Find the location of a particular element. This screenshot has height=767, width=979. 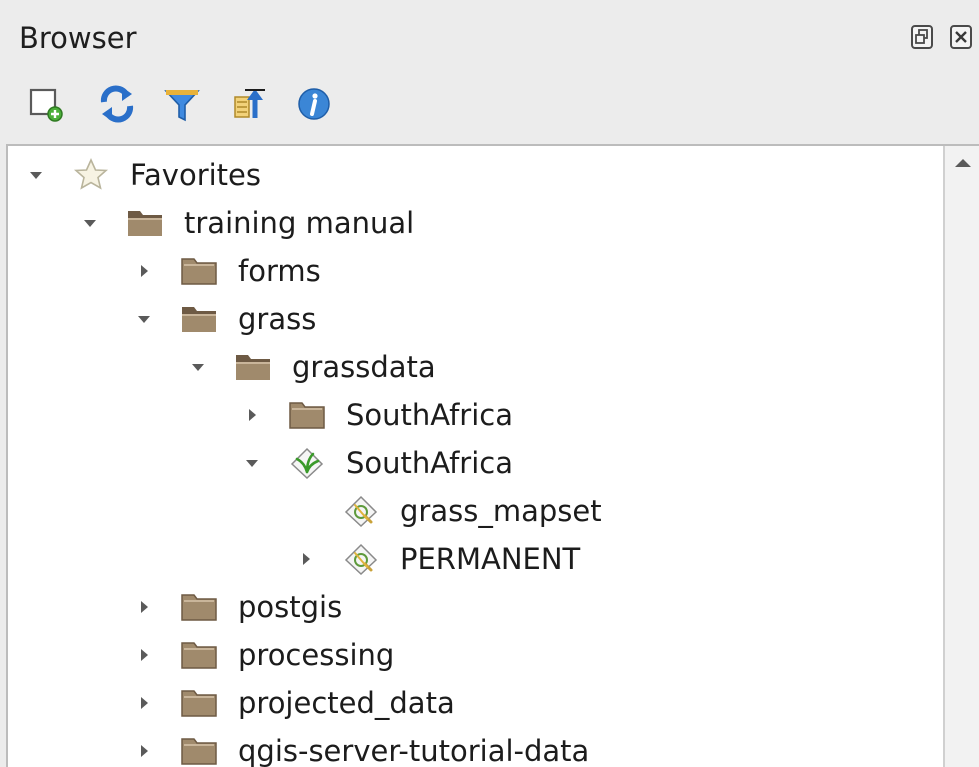

tree-item-postgis: postgis is located at coordinates (529, 607).